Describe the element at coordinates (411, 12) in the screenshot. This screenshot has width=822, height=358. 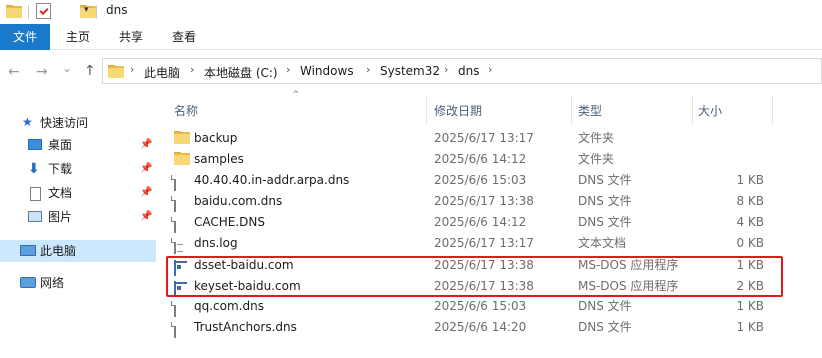
I see `title-bar: ▾ dns` at that location.